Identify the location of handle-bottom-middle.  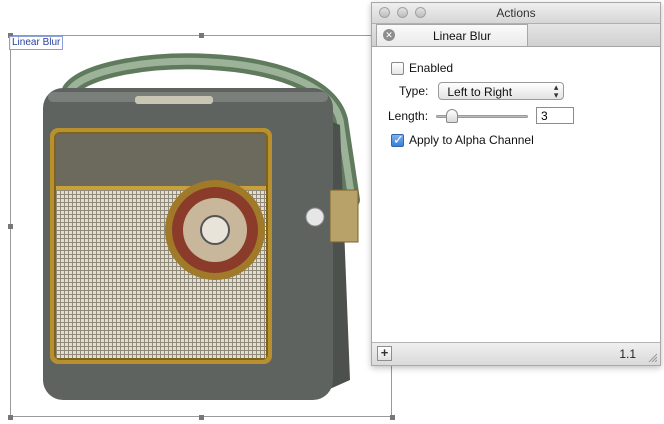
(201, 417).